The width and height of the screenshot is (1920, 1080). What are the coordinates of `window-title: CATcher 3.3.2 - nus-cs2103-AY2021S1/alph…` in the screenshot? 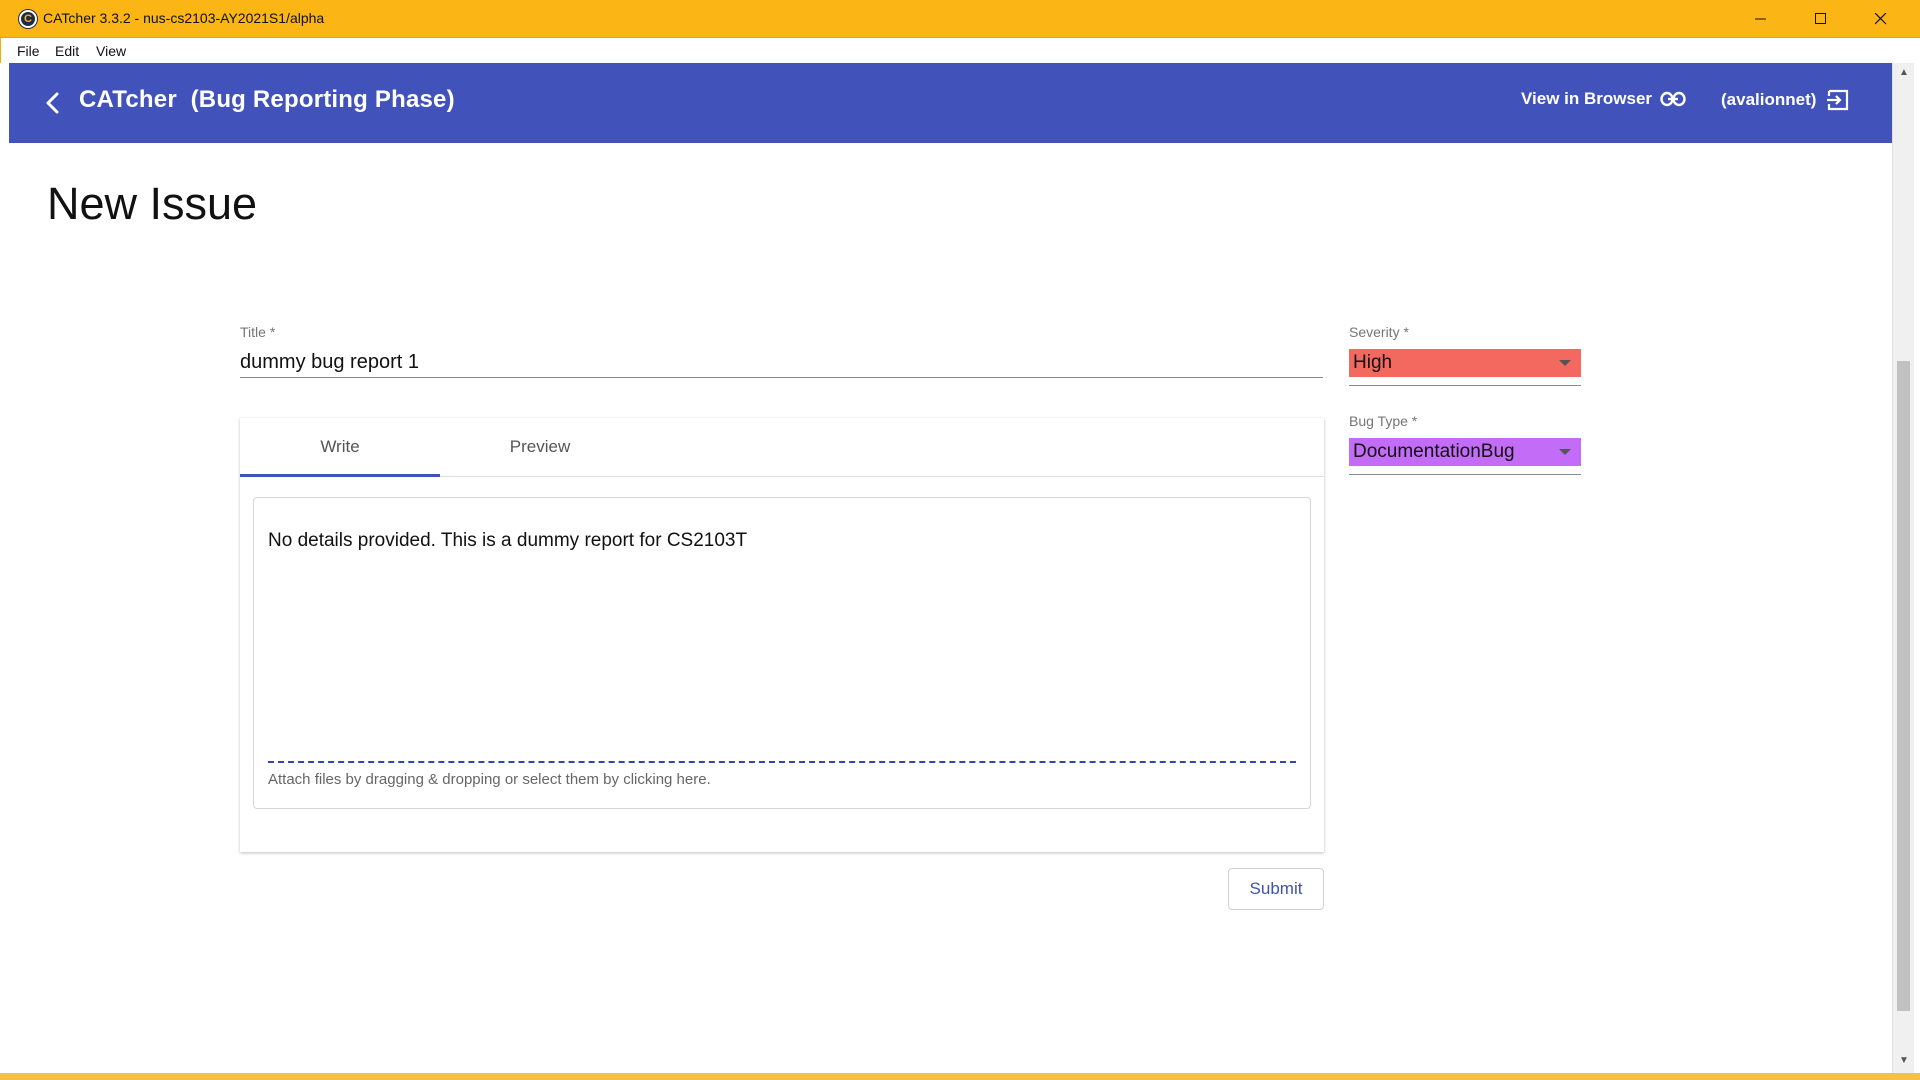 It's located at (184, 18).